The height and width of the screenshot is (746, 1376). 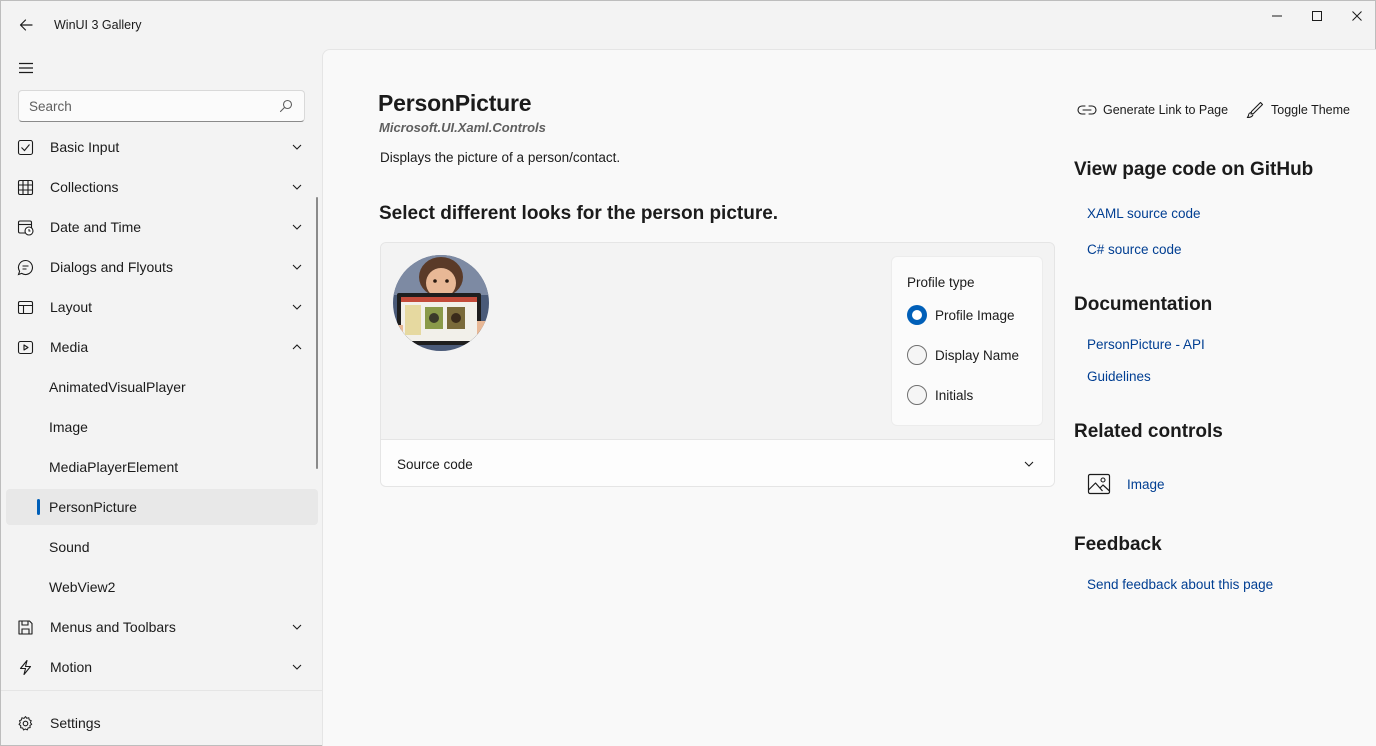 What do you see at coordinates (1143, 304) in the screenshot?
I see `documentation-heading: Documentation` at bounding box center [1143, 304].